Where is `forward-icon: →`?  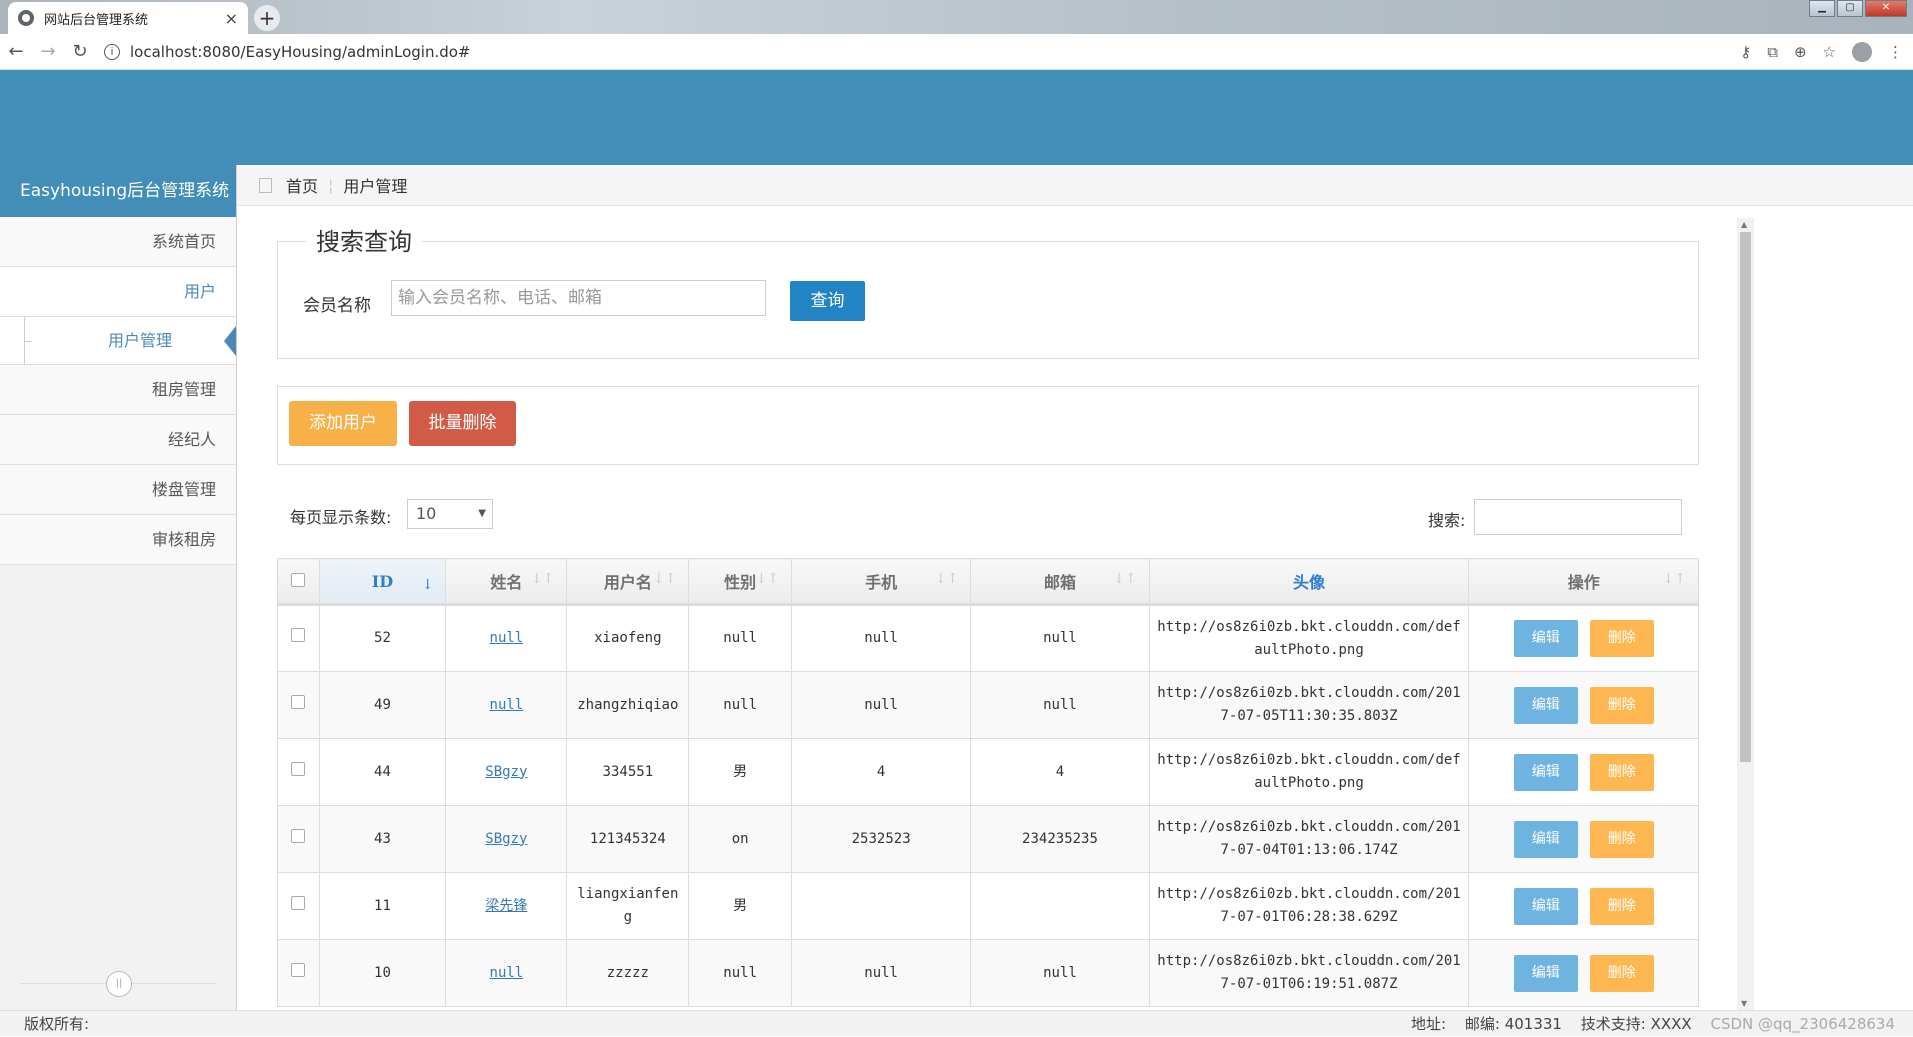
forward-icon: → is located at coordinates (48, 51).